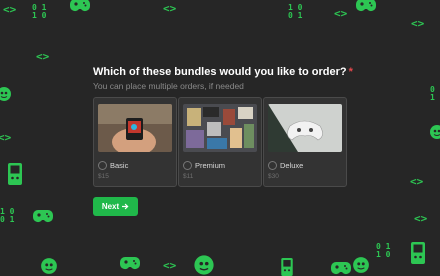  Describe the element at coordinates (188, 176) in the screenshot. I see `option-price-premium: $11` at that location.